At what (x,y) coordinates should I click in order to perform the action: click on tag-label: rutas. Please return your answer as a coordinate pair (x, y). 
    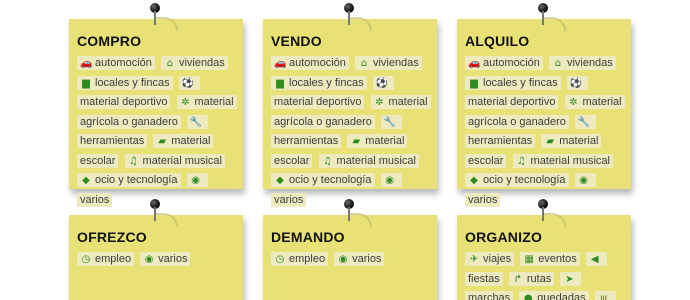
    Looking at the image, I should click on (539, 278).